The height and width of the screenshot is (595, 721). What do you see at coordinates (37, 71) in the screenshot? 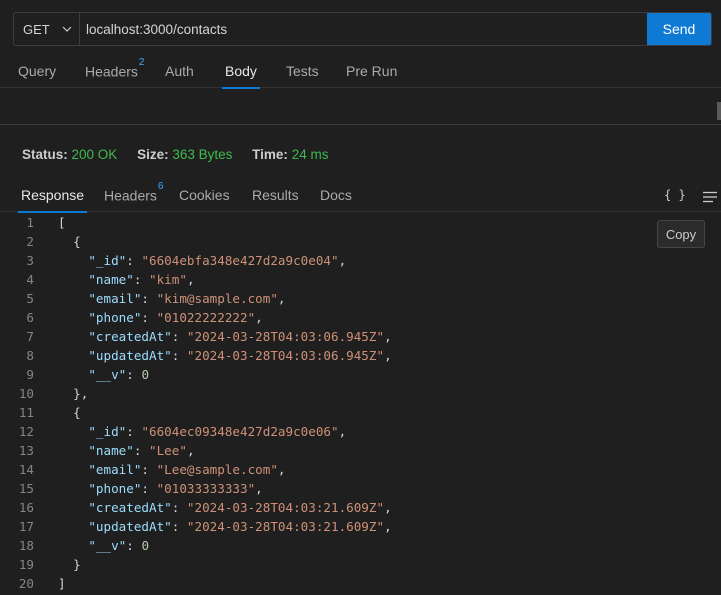
I see `tab-label: Query` at bounding box center [37, 71].